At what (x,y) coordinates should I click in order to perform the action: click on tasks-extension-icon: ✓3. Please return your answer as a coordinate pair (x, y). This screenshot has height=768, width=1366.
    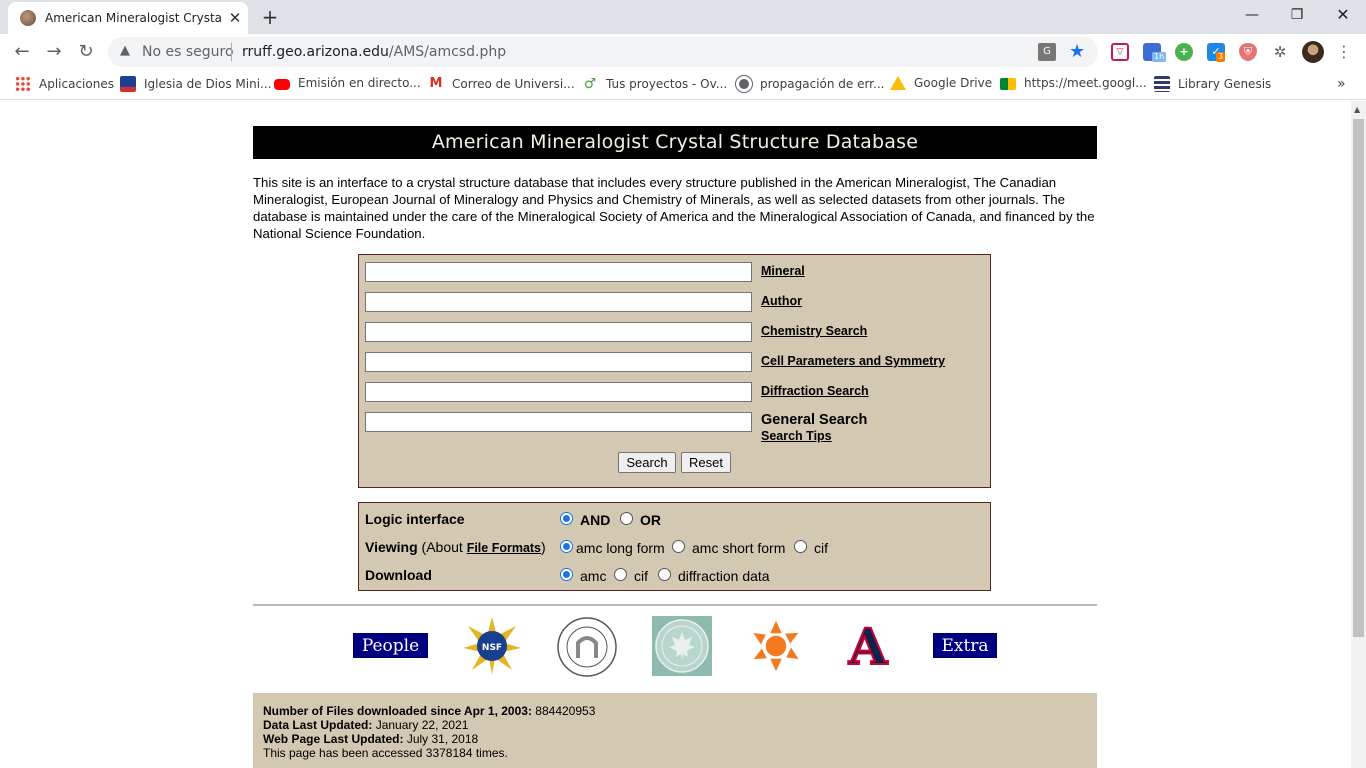
    Looking at the image, I should click on (1216, 52).